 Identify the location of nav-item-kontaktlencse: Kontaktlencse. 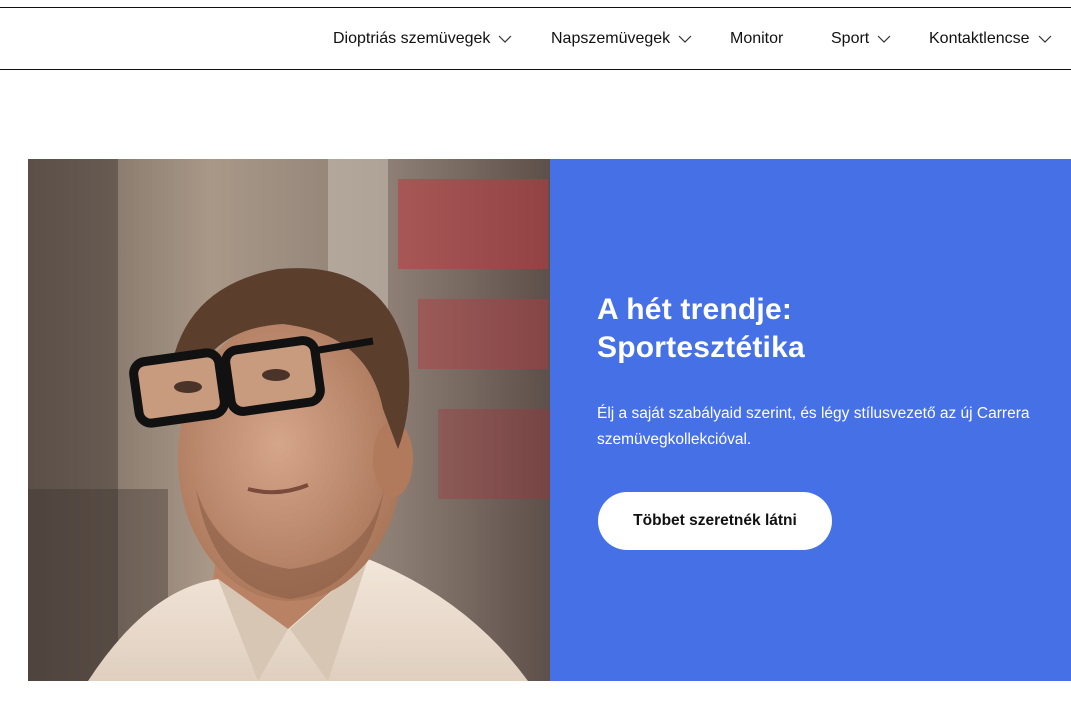
(990, 39).